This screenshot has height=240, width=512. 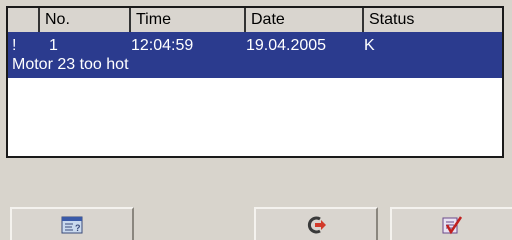 I want to click on acknowledge-button, so click(x=451, y=223).